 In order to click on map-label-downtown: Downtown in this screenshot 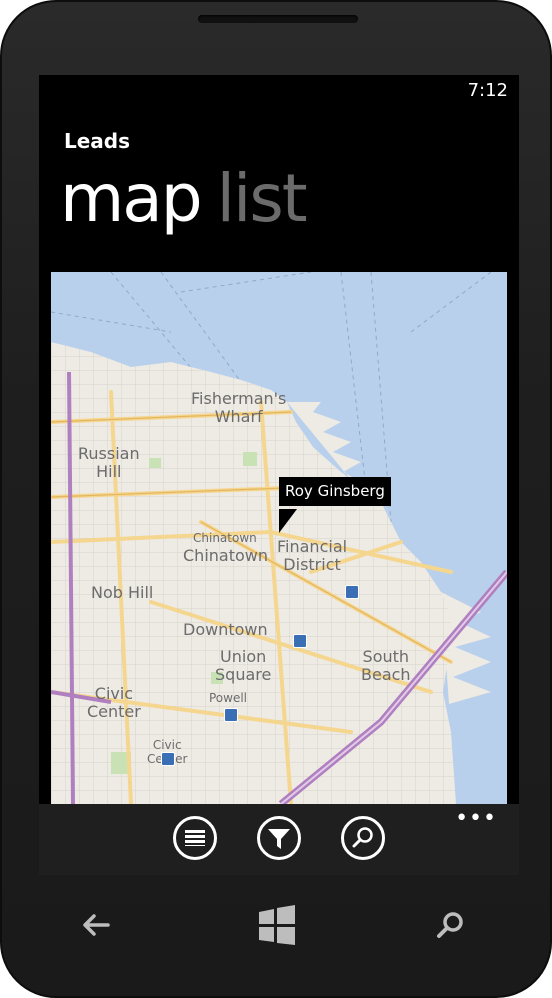, I will do `click(225, 629)`.